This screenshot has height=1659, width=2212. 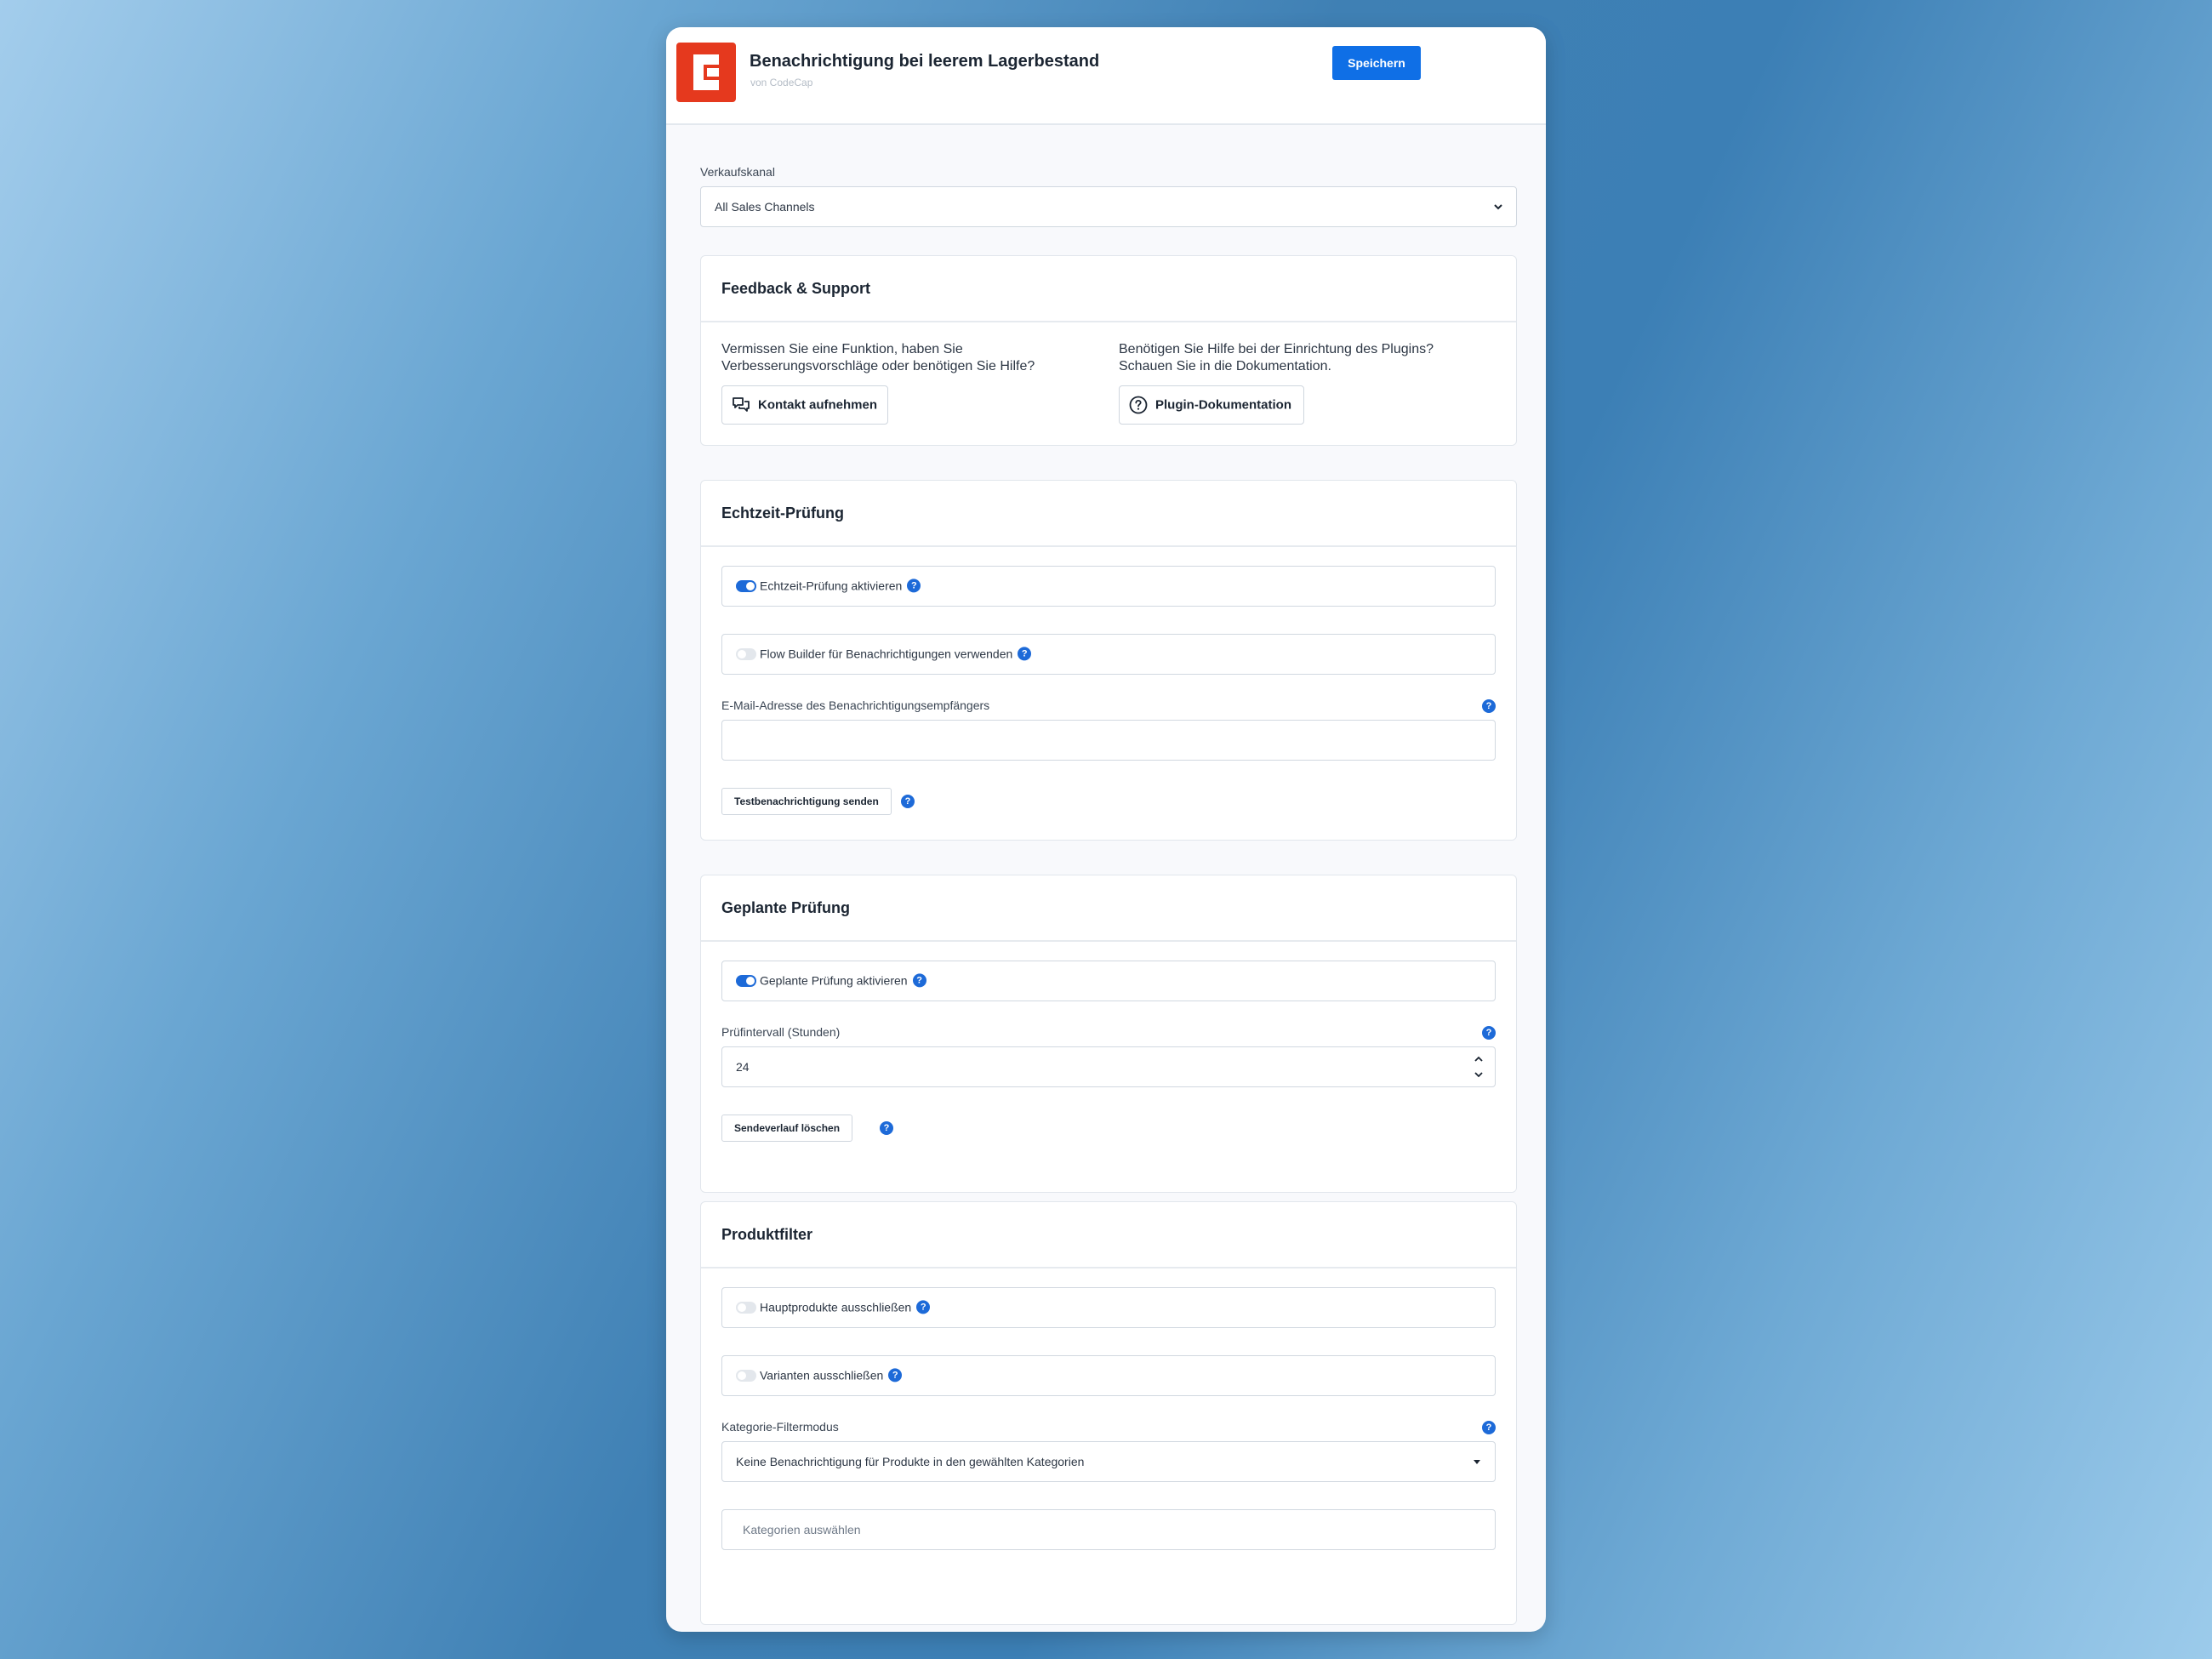 I want to click on chat-bubbles-icon, so click(x=741, y=404).